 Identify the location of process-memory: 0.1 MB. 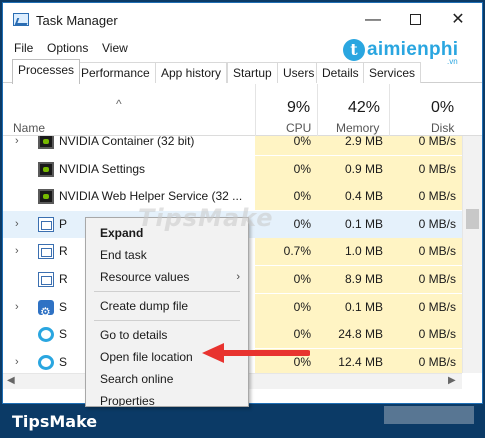
(353, 307).